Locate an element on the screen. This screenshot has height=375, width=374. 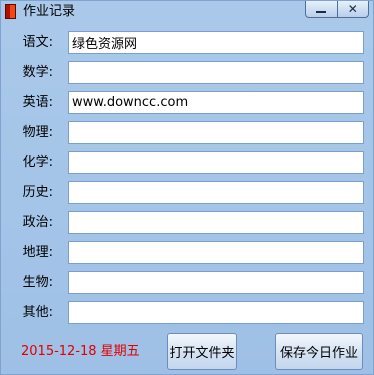
label-english: 英语: is located at coordinates (37, 102).